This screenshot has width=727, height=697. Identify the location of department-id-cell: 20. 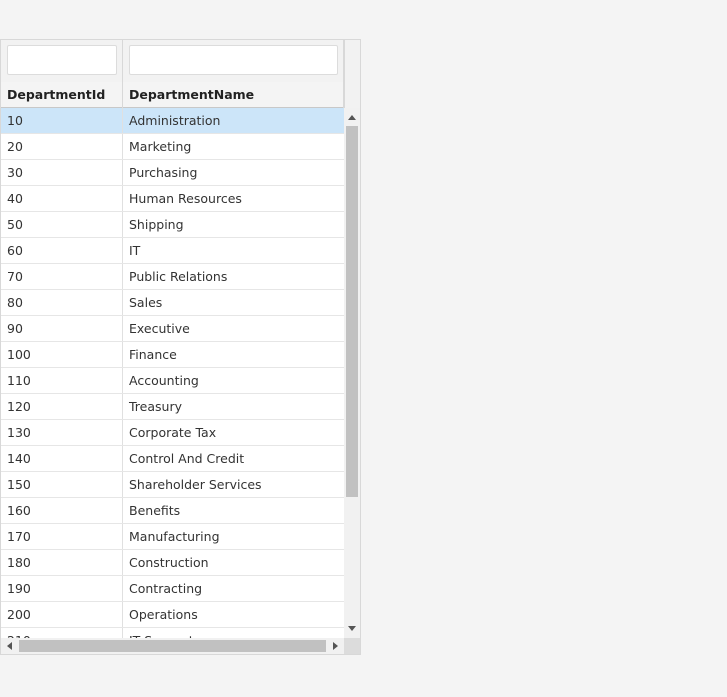
(62, 146).